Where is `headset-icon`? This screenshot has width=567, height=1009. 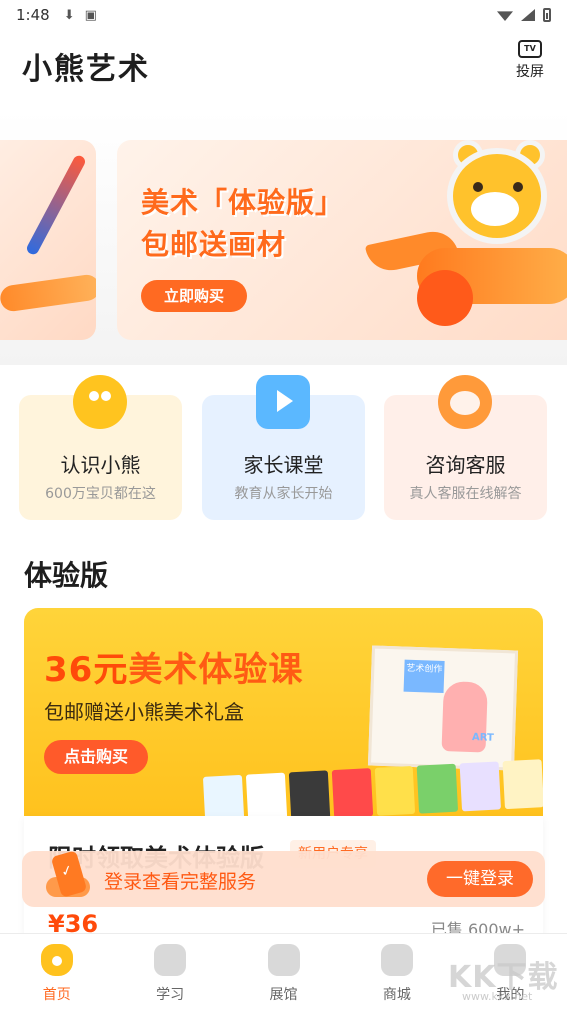 headset-icon is located at coordinates (465, 402).